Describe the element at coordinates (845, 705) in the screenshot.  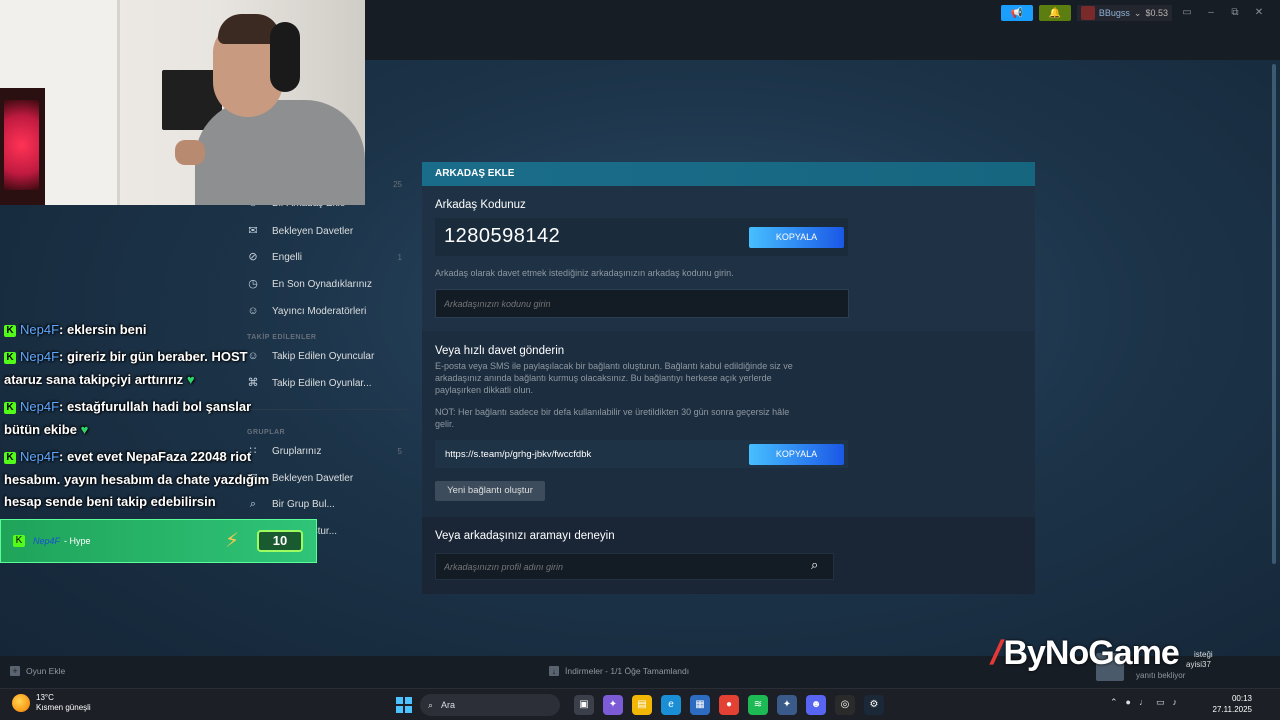
I see `obs-icon: ◎` at that location.